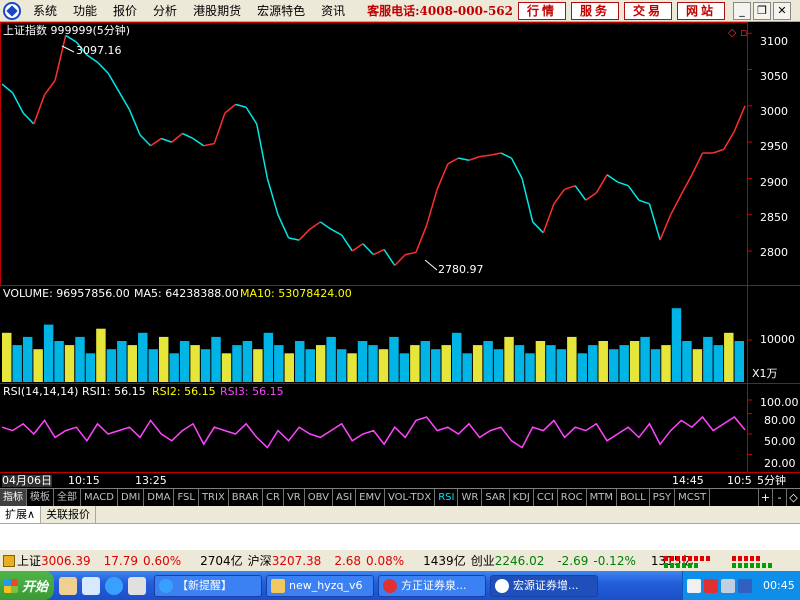 This screenshot has width=800, height=600. Describe the element at coordinates (542, 10) in the screenshot. I see `quote-button: 行情` at that location.